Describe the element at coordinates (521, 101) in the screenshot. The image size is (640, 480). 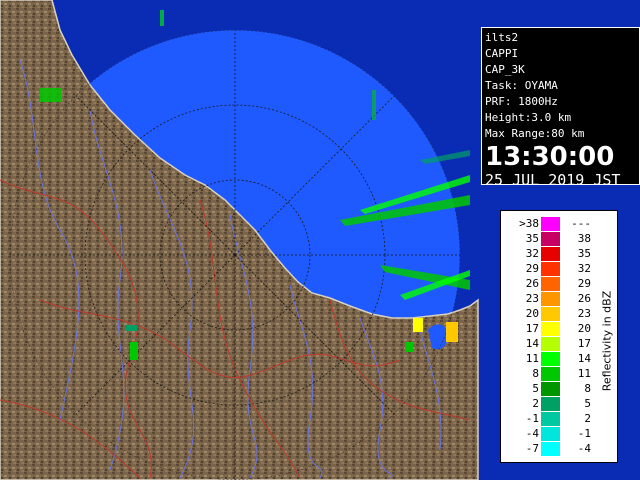
I see `info-prf: PRF: 1800Hz` at that location.